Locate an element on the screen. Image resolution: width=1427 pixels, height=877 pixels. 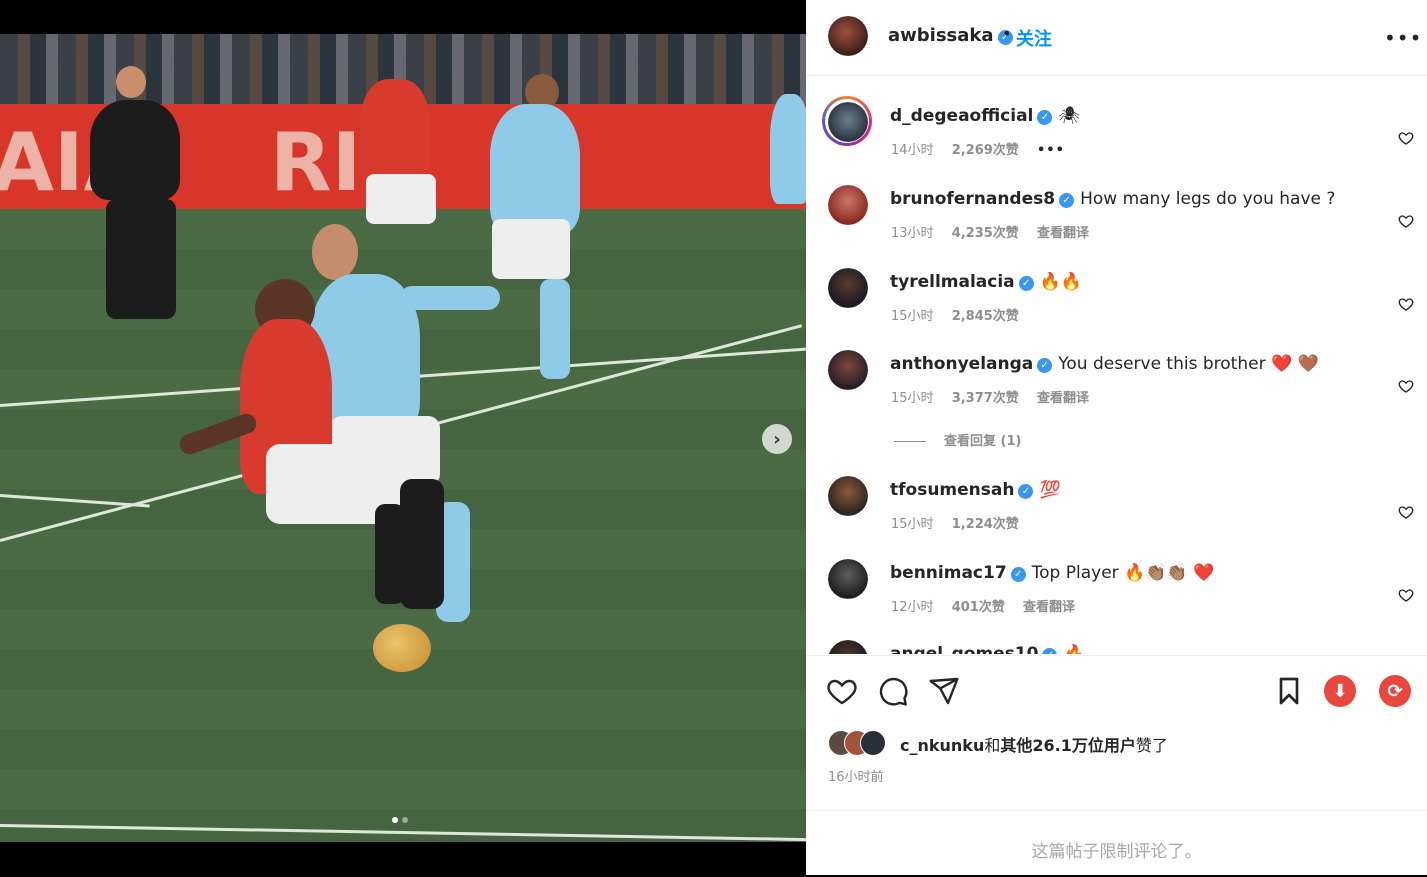
football is located at coordinates (402, 648).